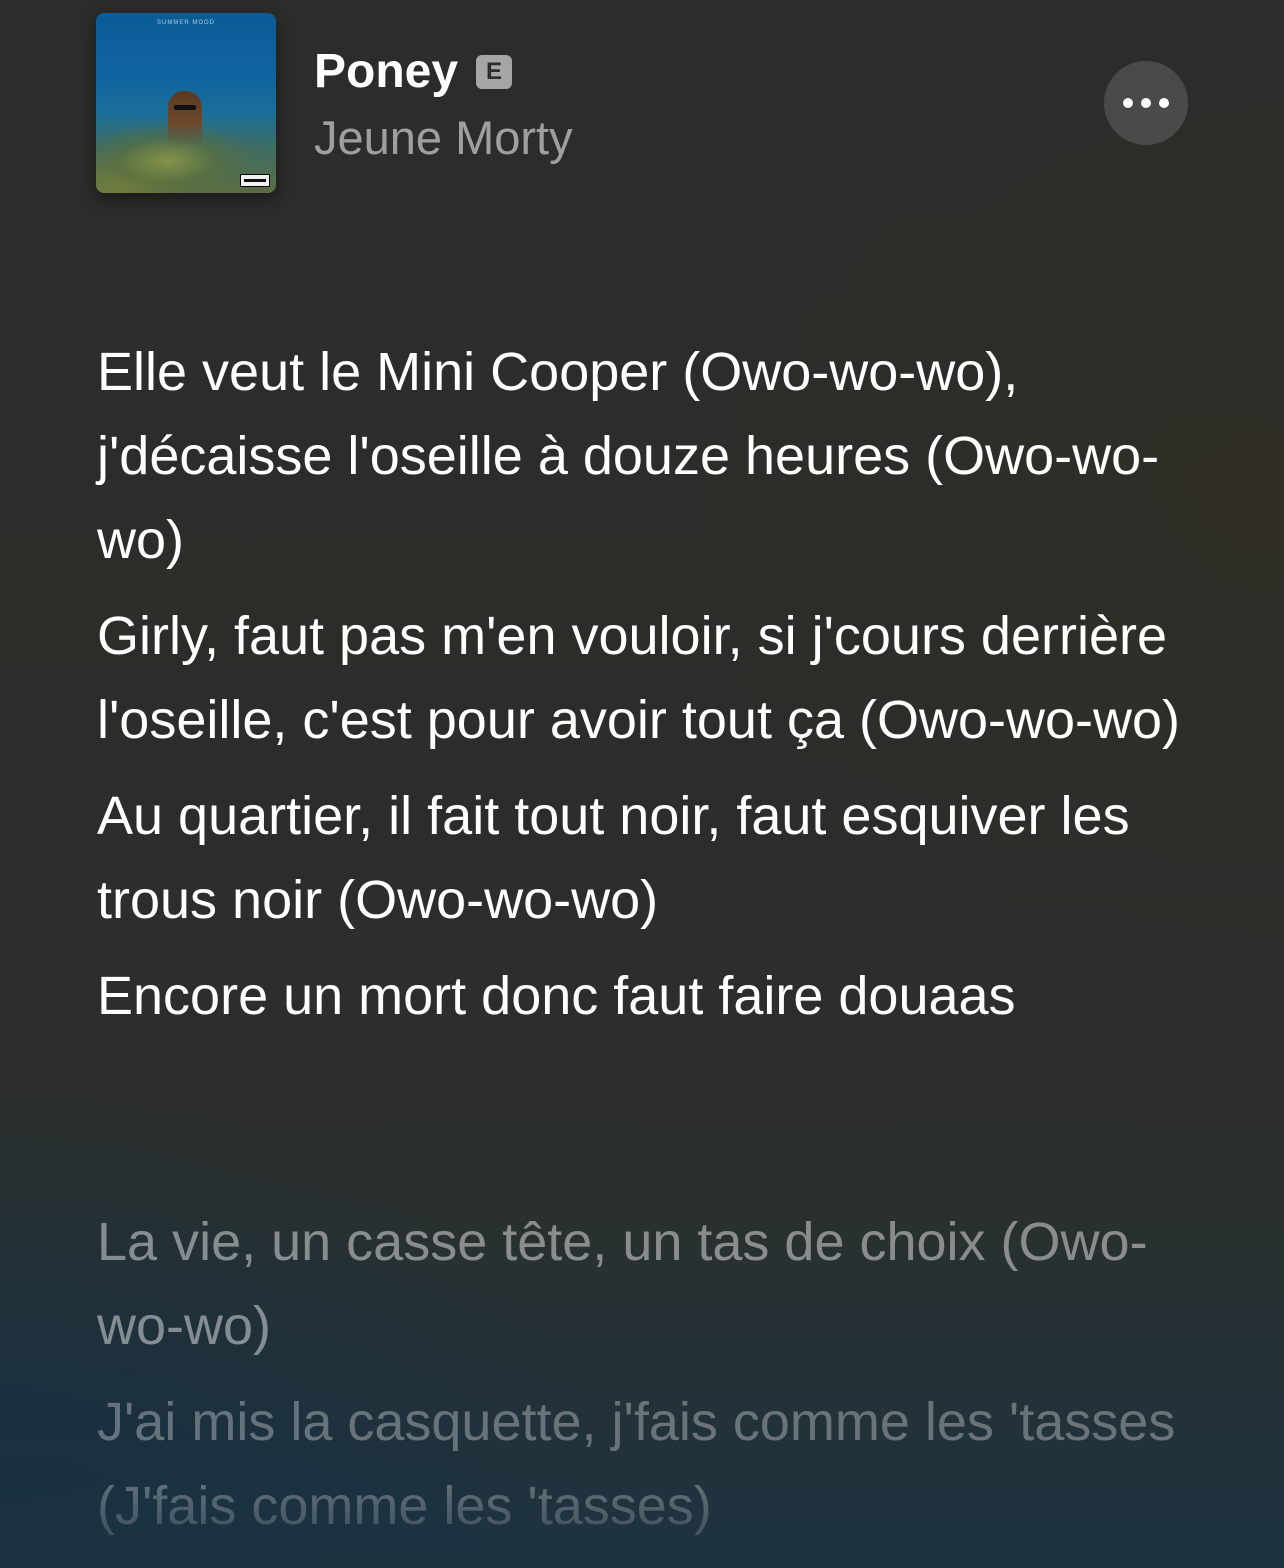  What do you see at coordinates (185, 107) in the screenshot?
I see `artwork-sunglasses` at bounding box center [185, 107].